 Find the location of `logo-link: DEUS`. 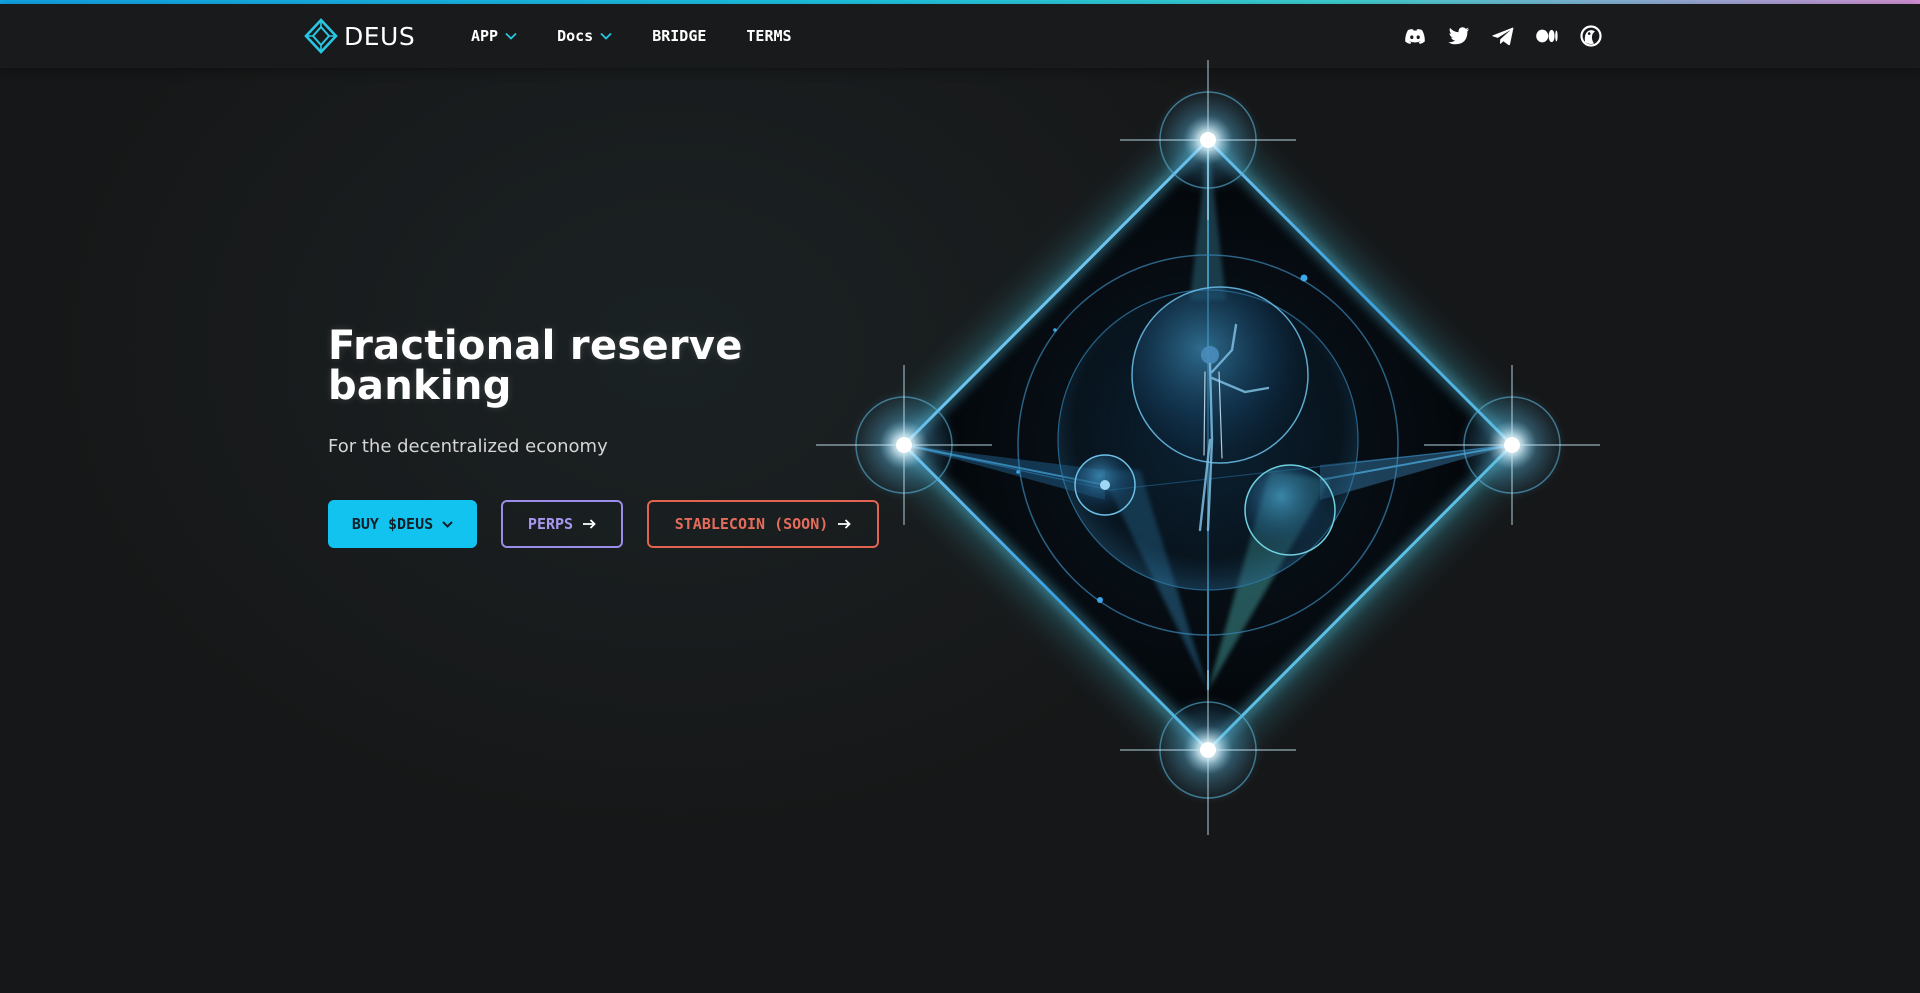

logo-link: DEUS is located at coordinates (359, 36).